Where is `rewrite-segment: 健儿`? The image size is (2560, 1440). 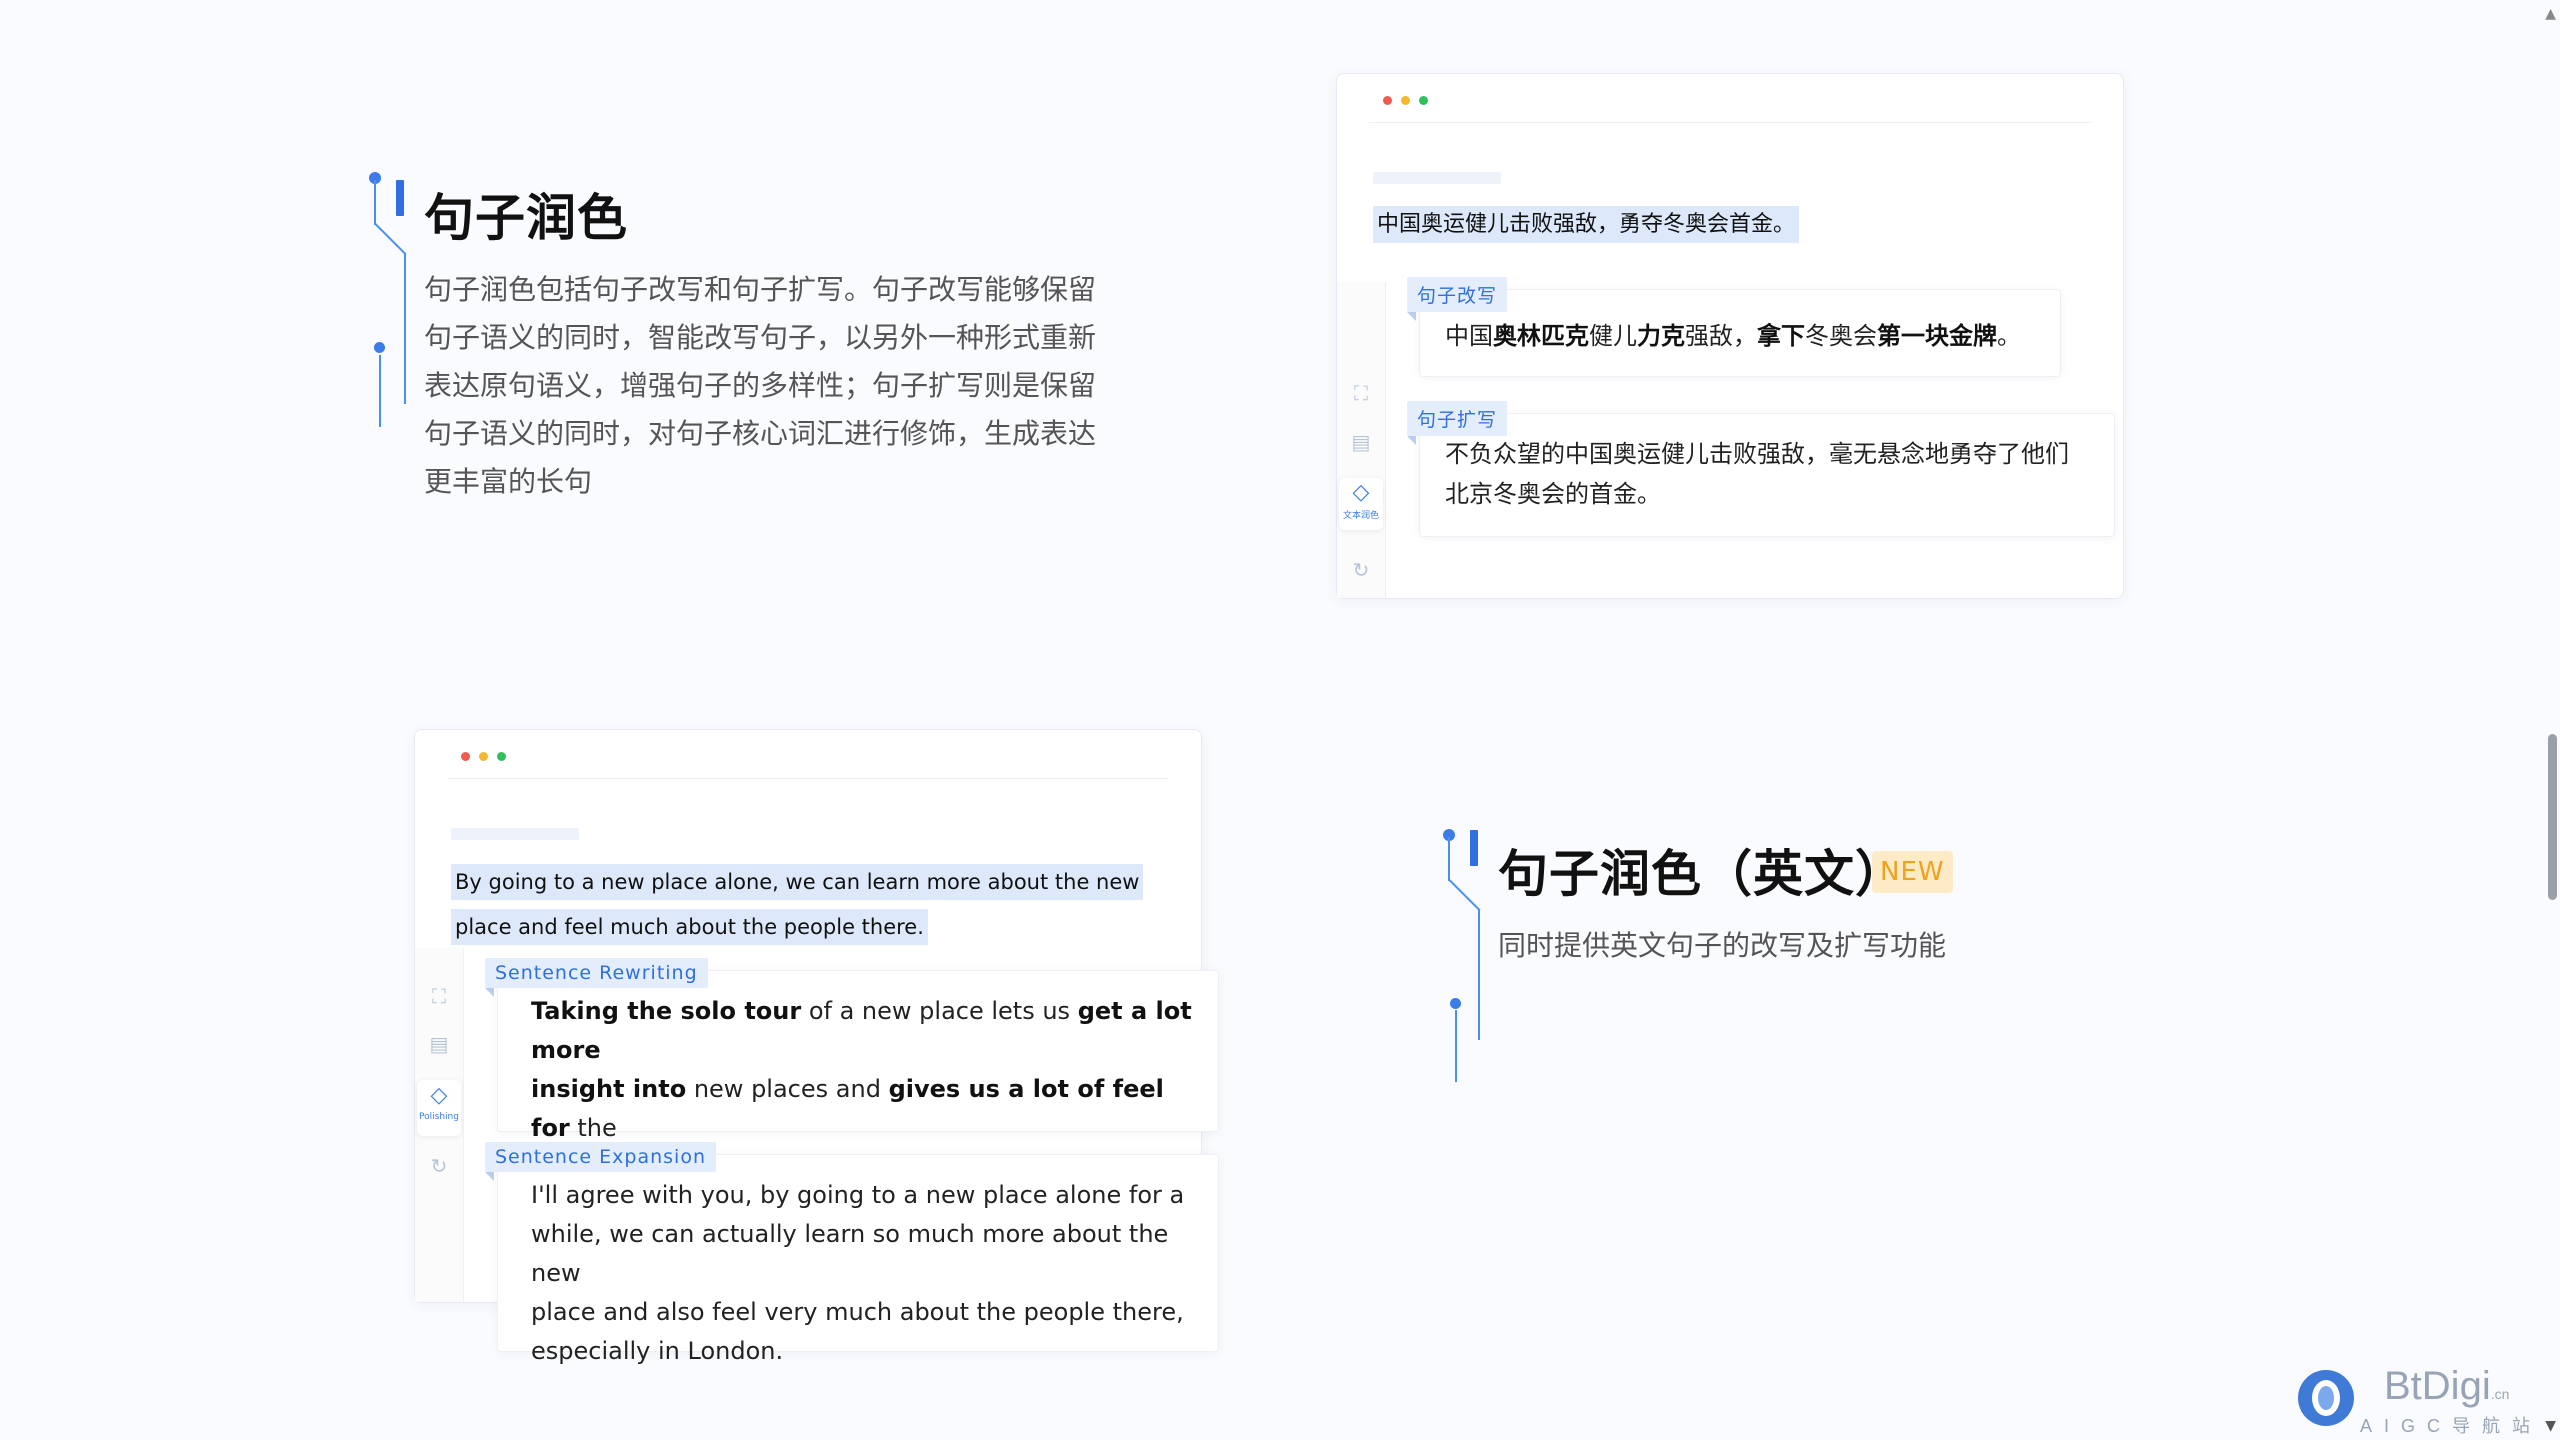 rewrite-segment: 健儿 is located at coordinates (1613, 336).